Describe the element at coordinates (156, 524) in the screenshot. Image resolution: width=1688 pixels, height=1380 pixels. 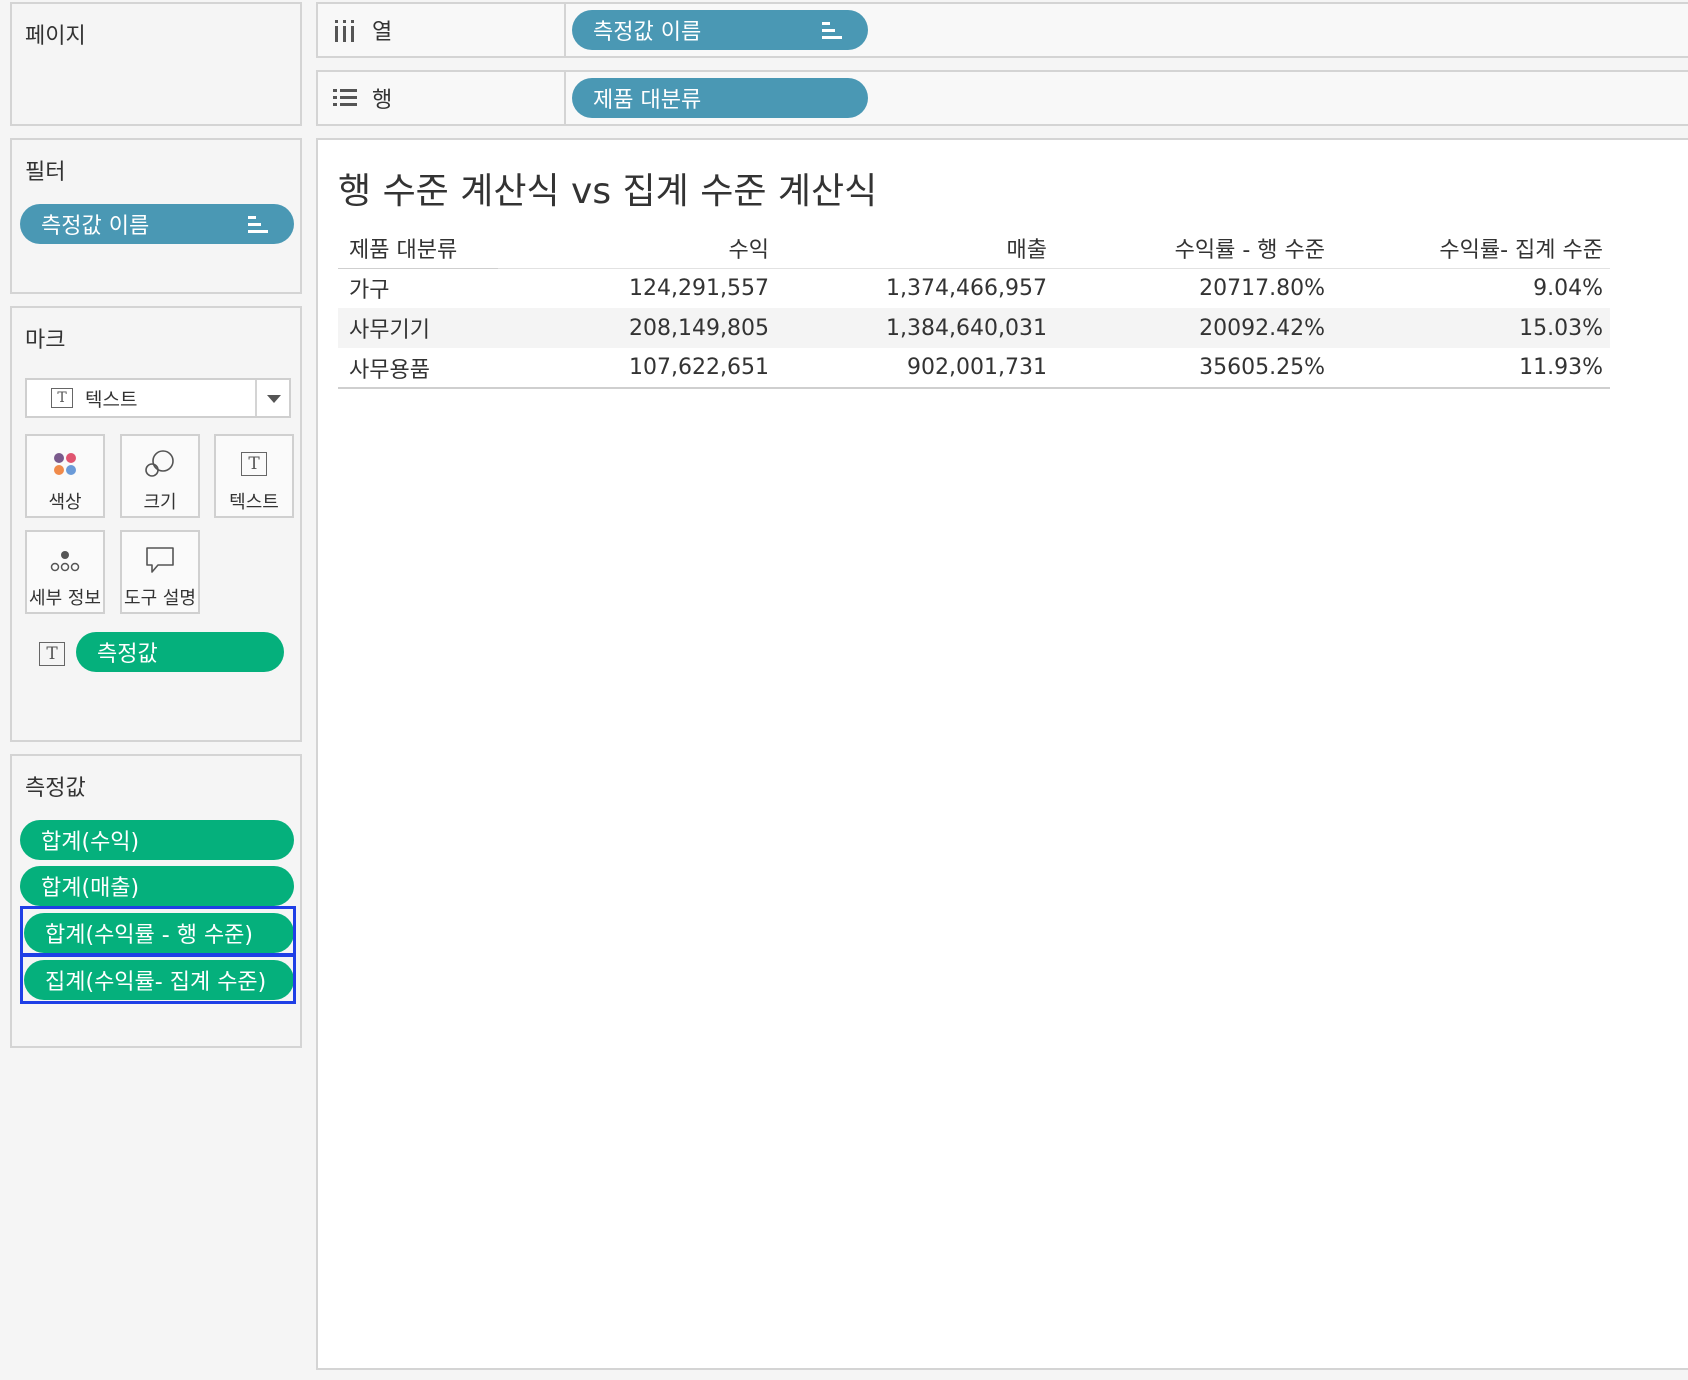
I see `marks-panel: 마크 T 텍스트 색상 크기 T 텍스트 세부 정보 도구 설명 T 측정값` at that location.